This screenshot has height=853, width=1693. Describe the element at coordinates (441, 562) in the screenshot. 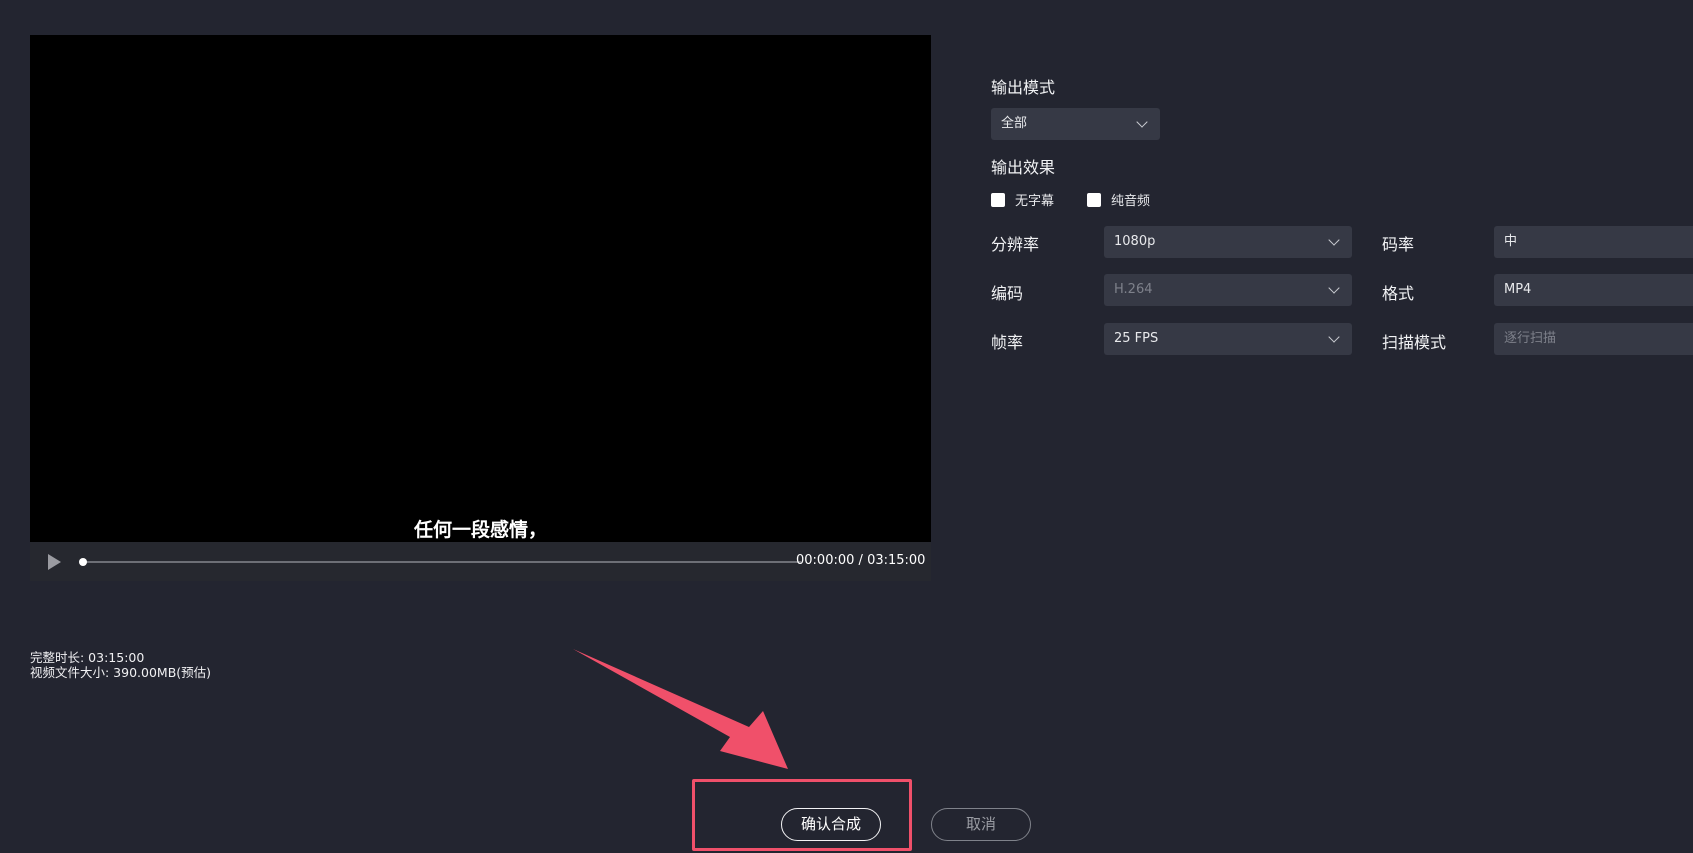

I see `progress-track` at that location.